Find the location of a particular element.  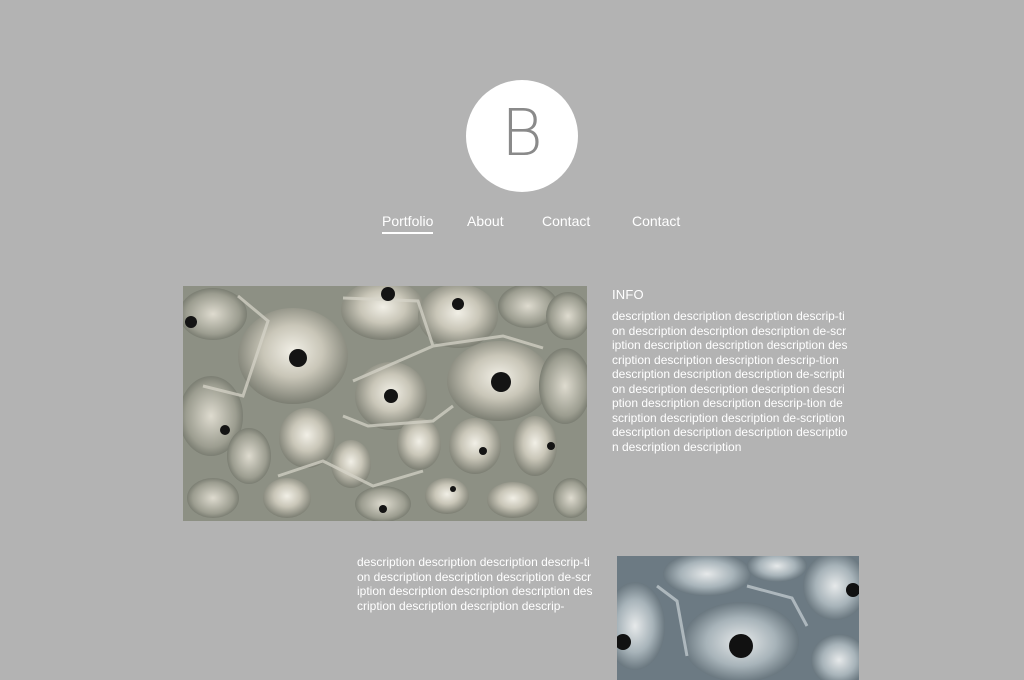

info-title: INFO is located at coordinates (628, 294).